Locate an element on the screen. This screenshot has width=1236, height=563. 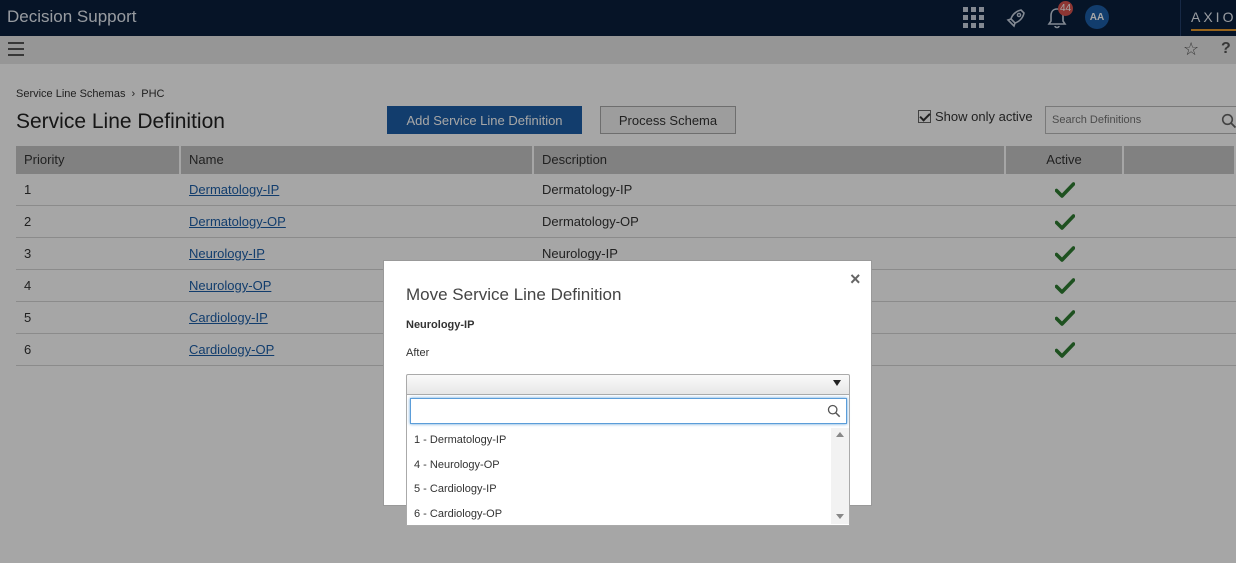
search-icon is located at coordinates (834, 413).